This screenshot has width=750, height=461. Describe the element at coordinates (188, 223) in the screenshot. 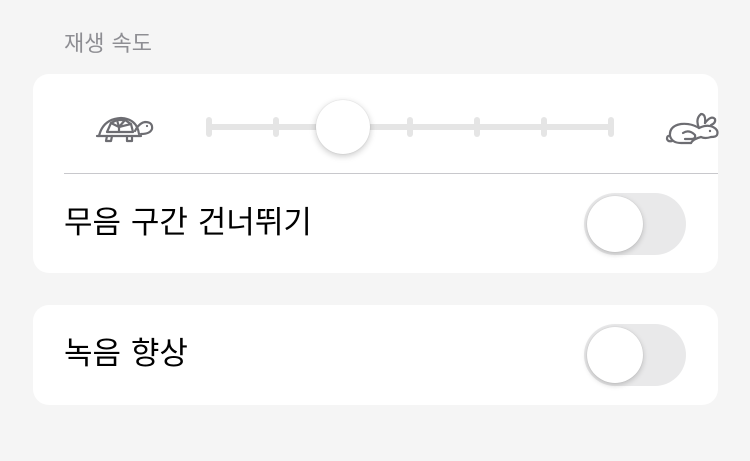

I see `skip-silence-label: 무음 구간 건너뛰기` at that location.